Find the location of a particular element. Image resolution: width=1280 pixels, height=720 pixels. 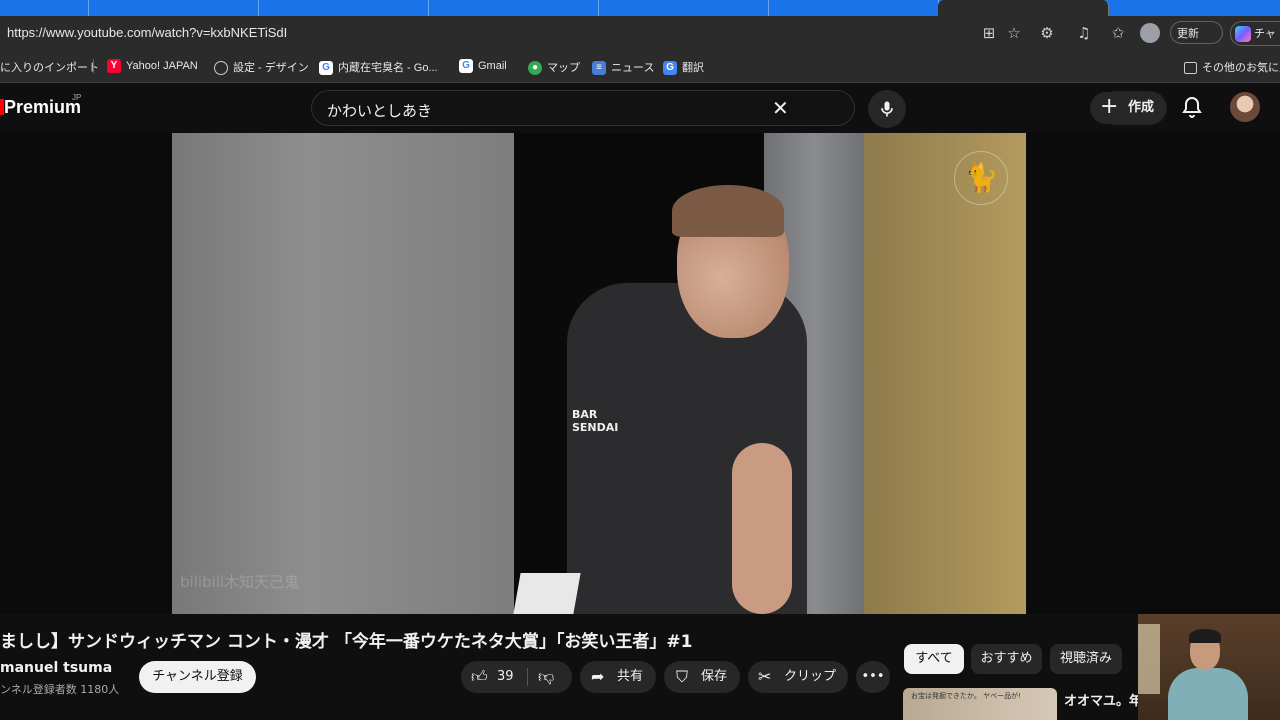

notifications-bell-icon is located at coordinates (1192, 107).